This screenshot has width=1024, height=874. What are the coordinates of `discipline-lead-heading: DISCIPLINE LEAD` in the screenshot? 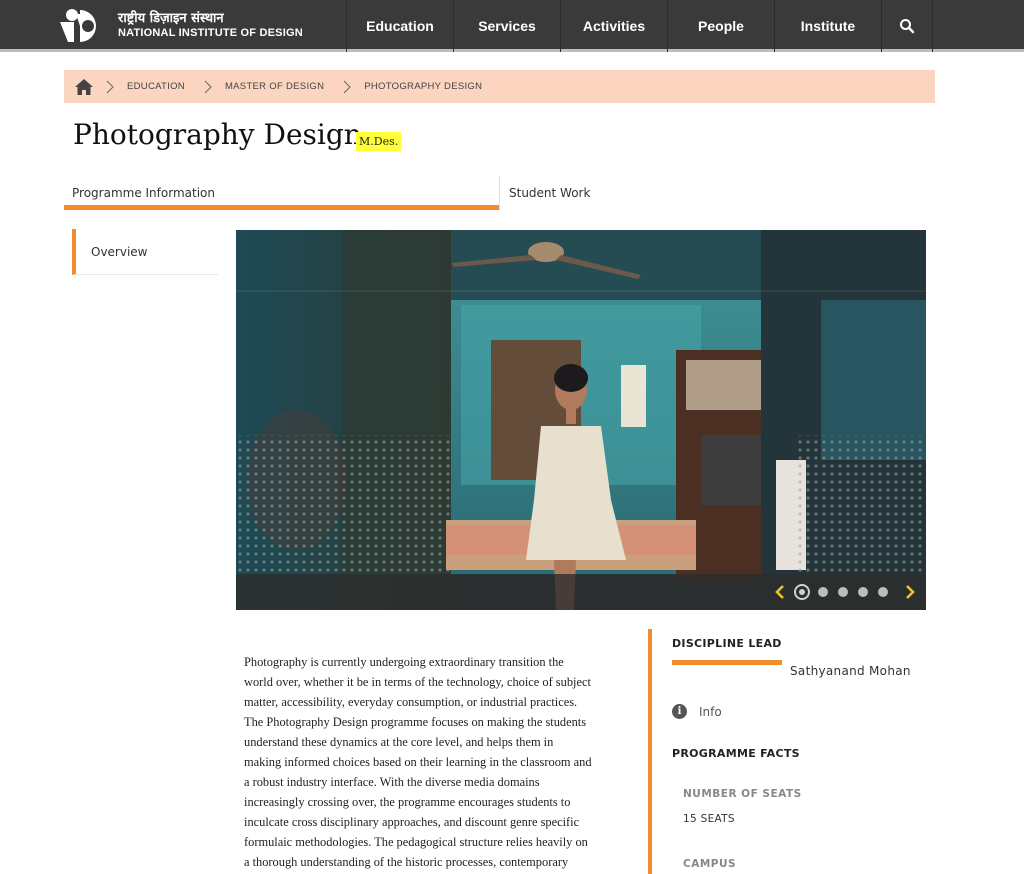 It's located at (727, 643).